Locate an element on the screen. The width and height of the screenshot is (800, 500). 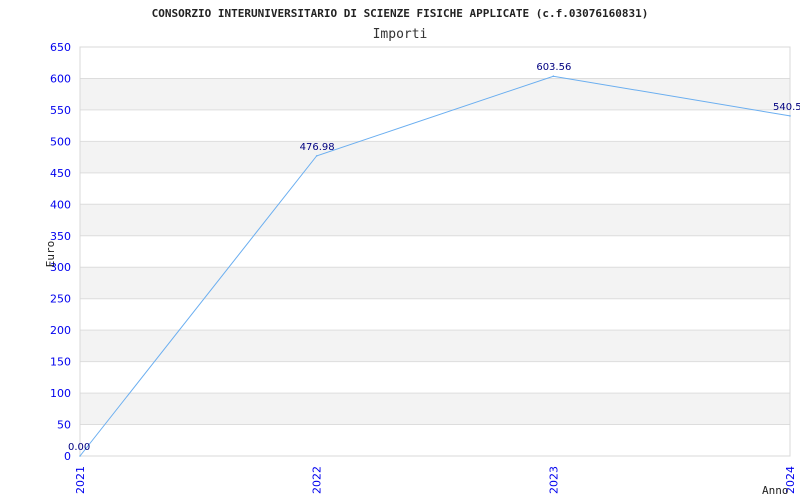
y-tick-label: 650 is located at coordinates (60, 47).